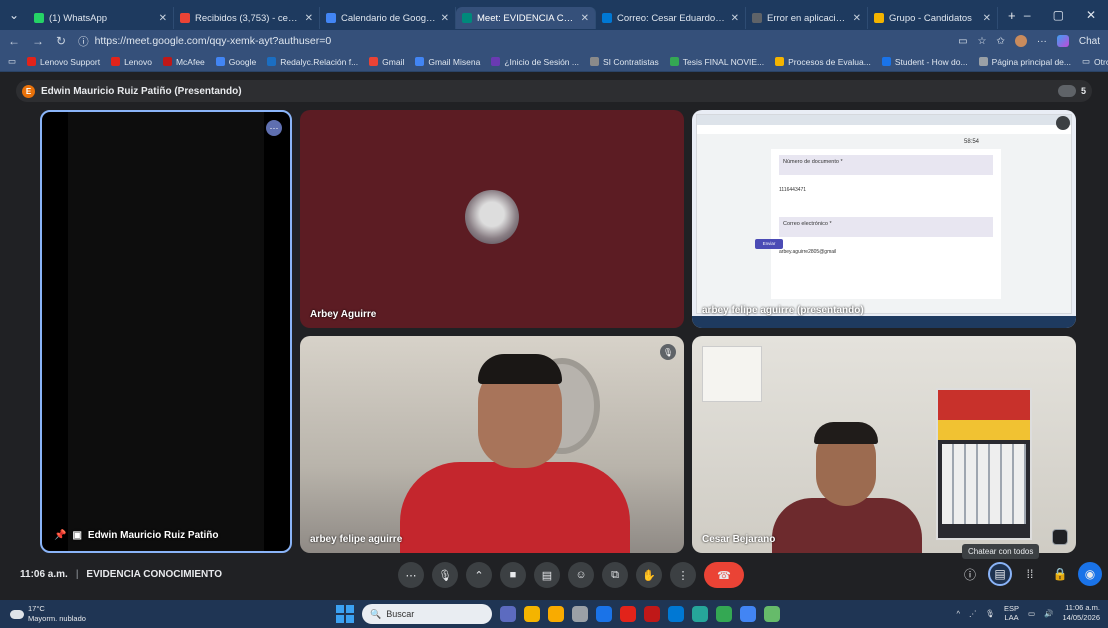 This screenshot has height=628, width=1108. Describe the element at coordinates (532, 614) in the screenshot. I see `chrome-icon` at that location.